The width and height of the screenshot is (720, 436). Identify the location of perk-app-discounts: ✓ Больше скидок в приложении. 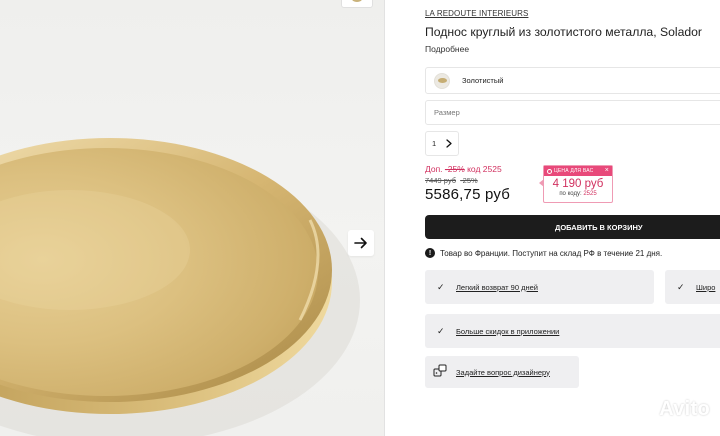
(572, 331).